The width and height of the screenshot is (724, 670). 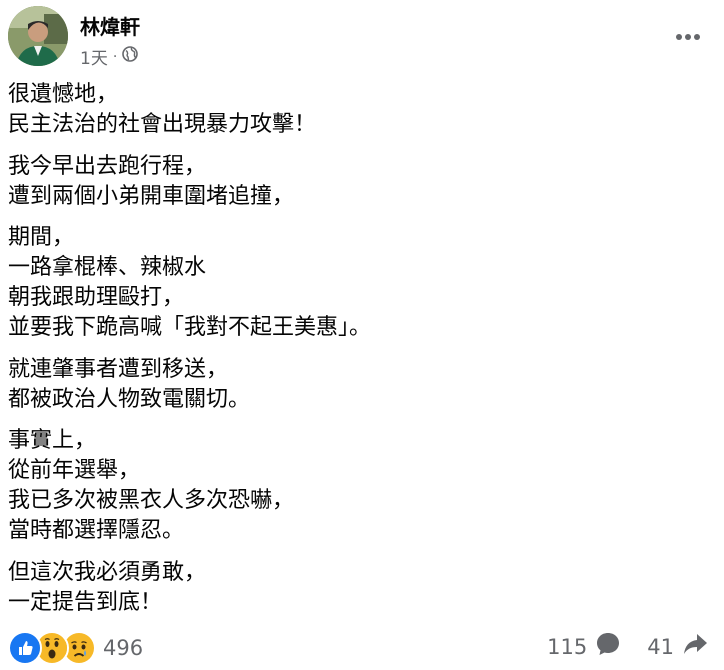 What do you see at coordinates (358, 37) in the screenshot?
I see `post-header: 林煒軒 1天 ·` at bounding box center [358, 37].